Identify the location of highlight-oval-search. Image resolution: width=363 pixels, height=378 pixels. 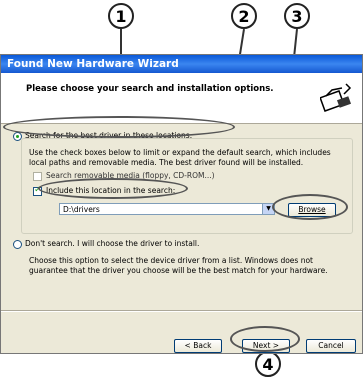
(119, 127).